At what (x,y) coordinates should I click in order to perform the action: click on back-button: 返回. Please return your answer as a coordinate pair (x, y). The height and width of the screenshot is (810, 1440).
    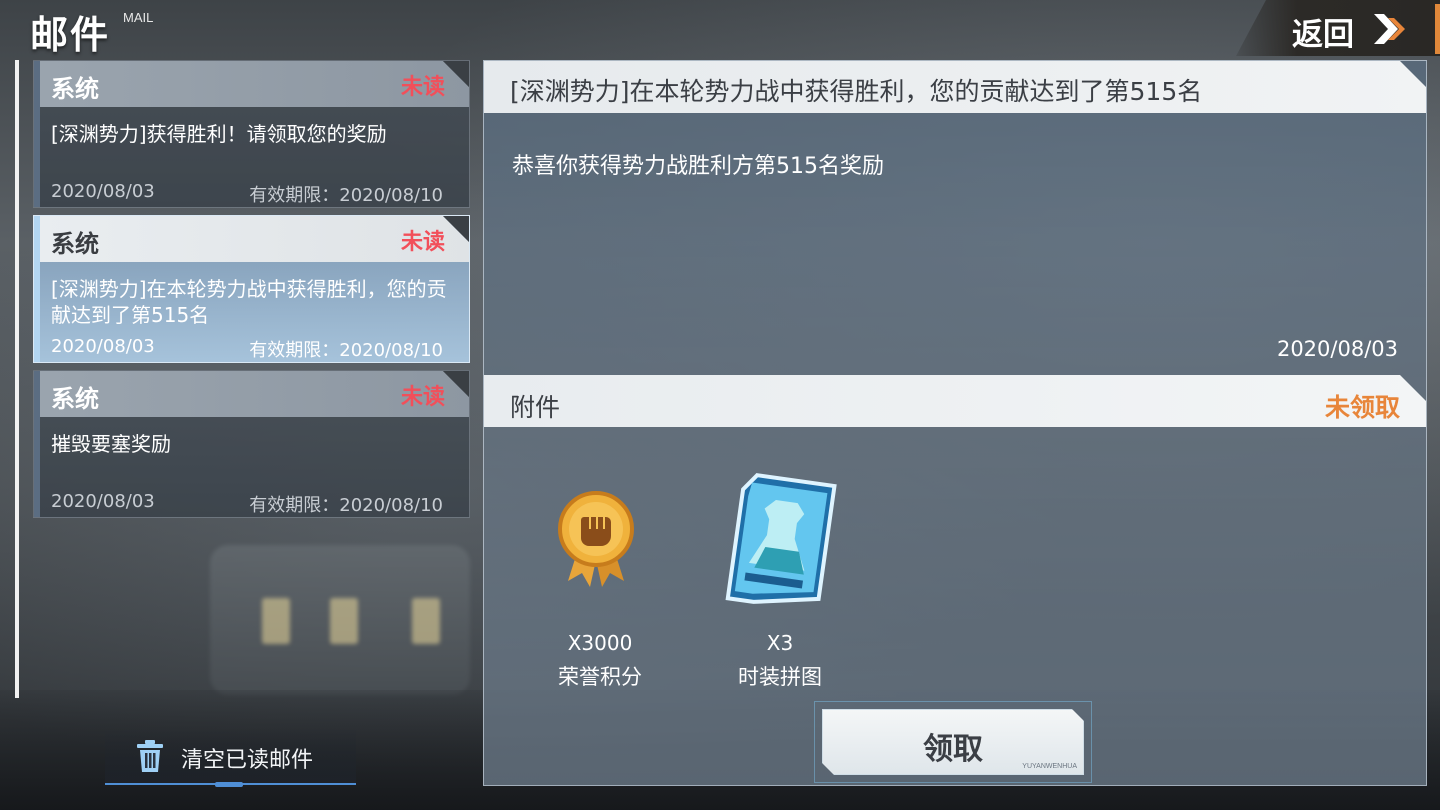
    Looking at the image, I should click on (1338, 28).